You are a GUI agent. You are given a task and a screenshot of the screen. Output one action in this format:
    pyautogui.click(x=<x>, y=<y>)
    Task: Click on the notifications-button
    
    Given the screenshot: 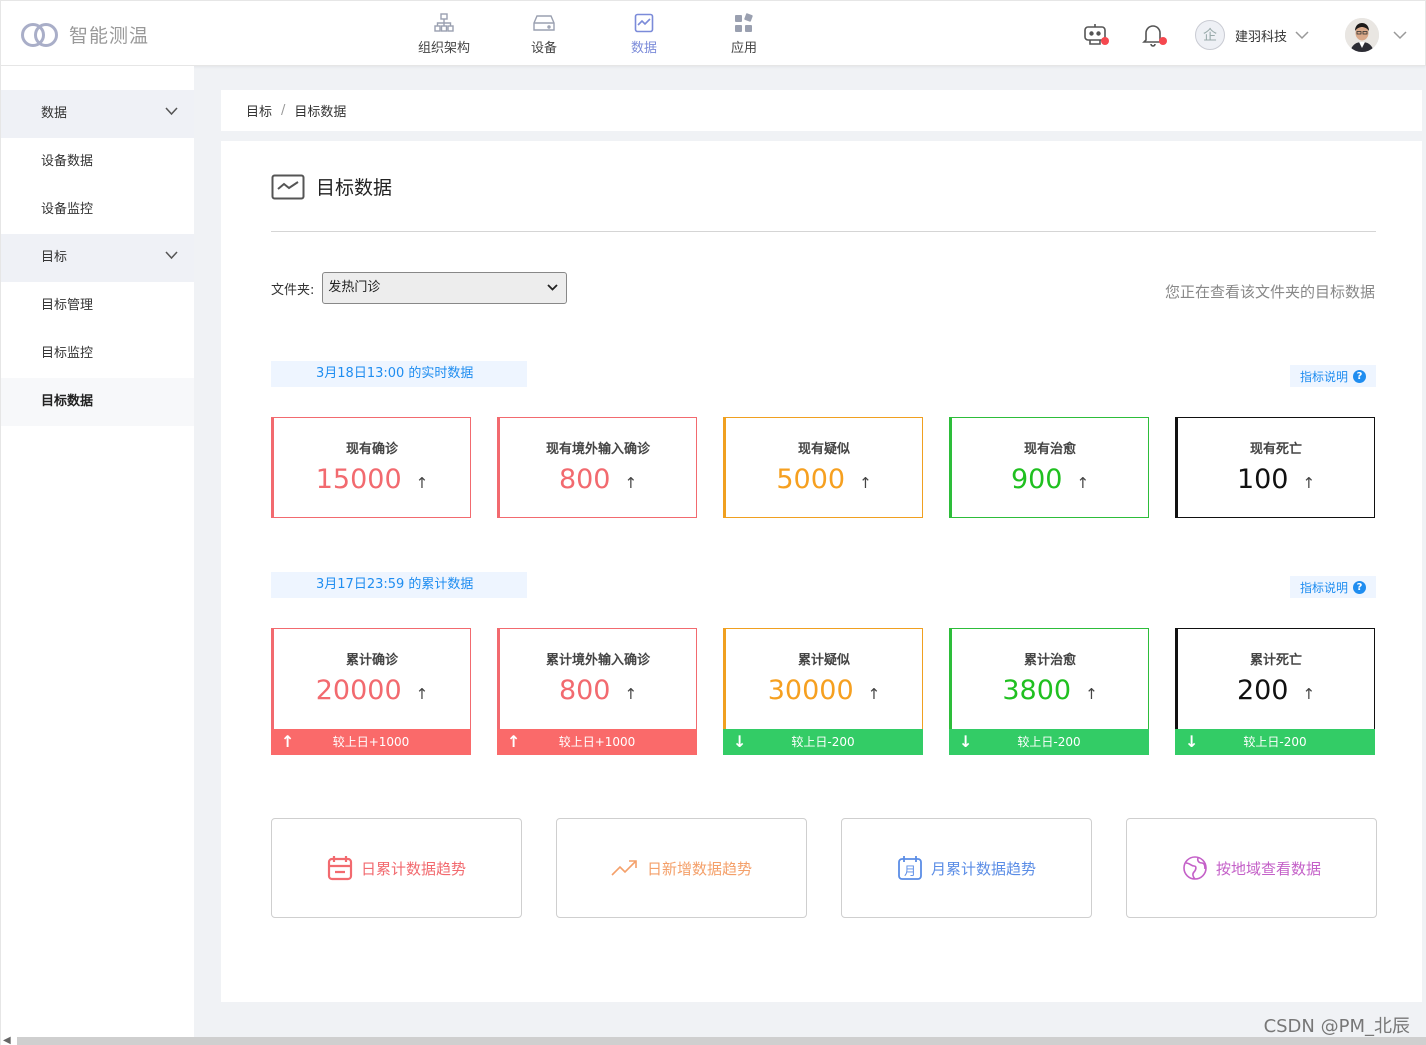 What is the action you would take?
    pyautogui.click(x=1153, y=35)
    